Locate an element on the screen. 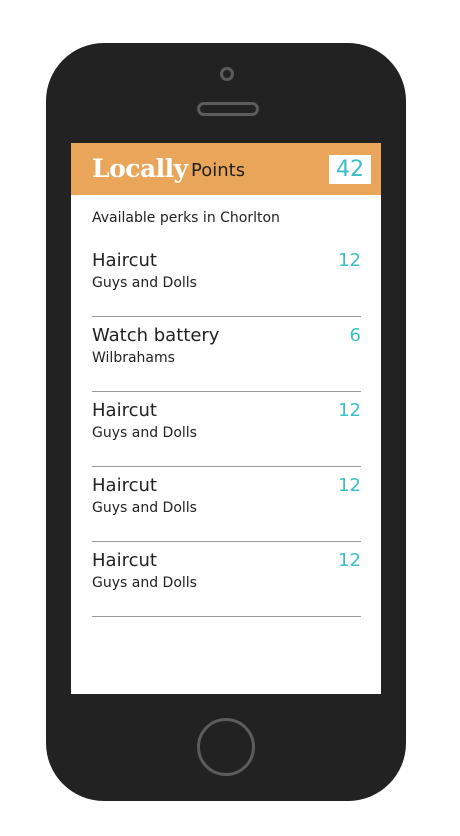 This screenshot has height=836, width=460. points-total-badge: 42 is located at coordinates (350, 169).